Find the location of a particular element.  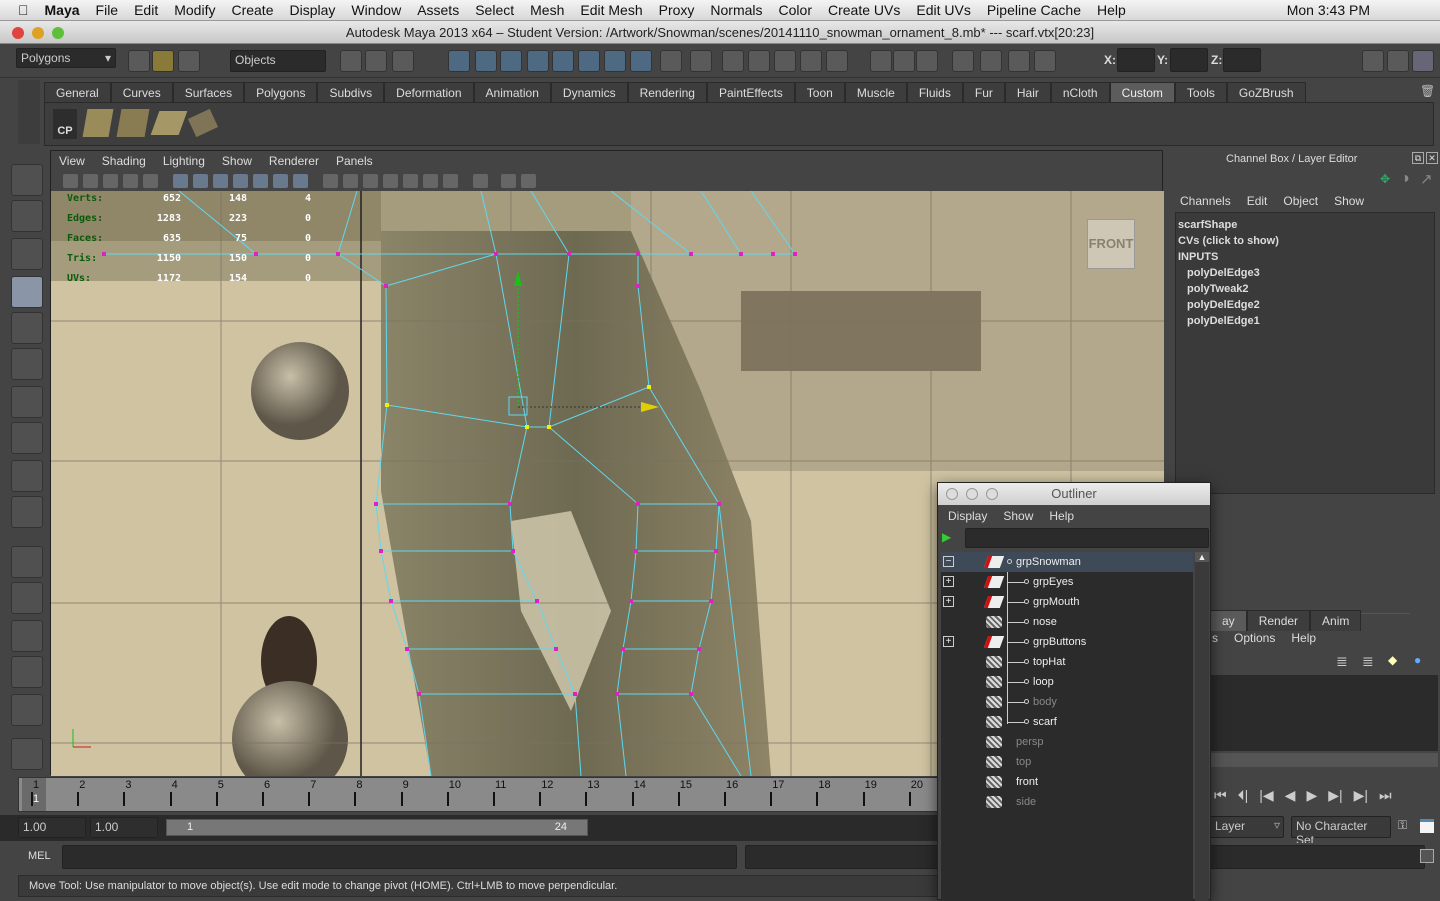

menu-display: Display is located at coordinates (312, 10).